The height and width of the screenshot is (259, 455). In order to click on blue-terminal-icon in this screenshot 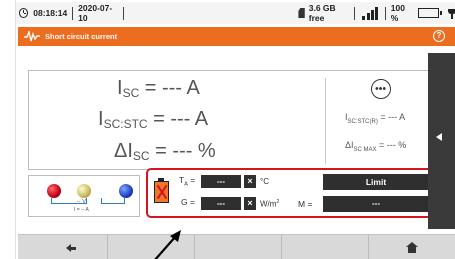, I will do `click(126, 191)`.